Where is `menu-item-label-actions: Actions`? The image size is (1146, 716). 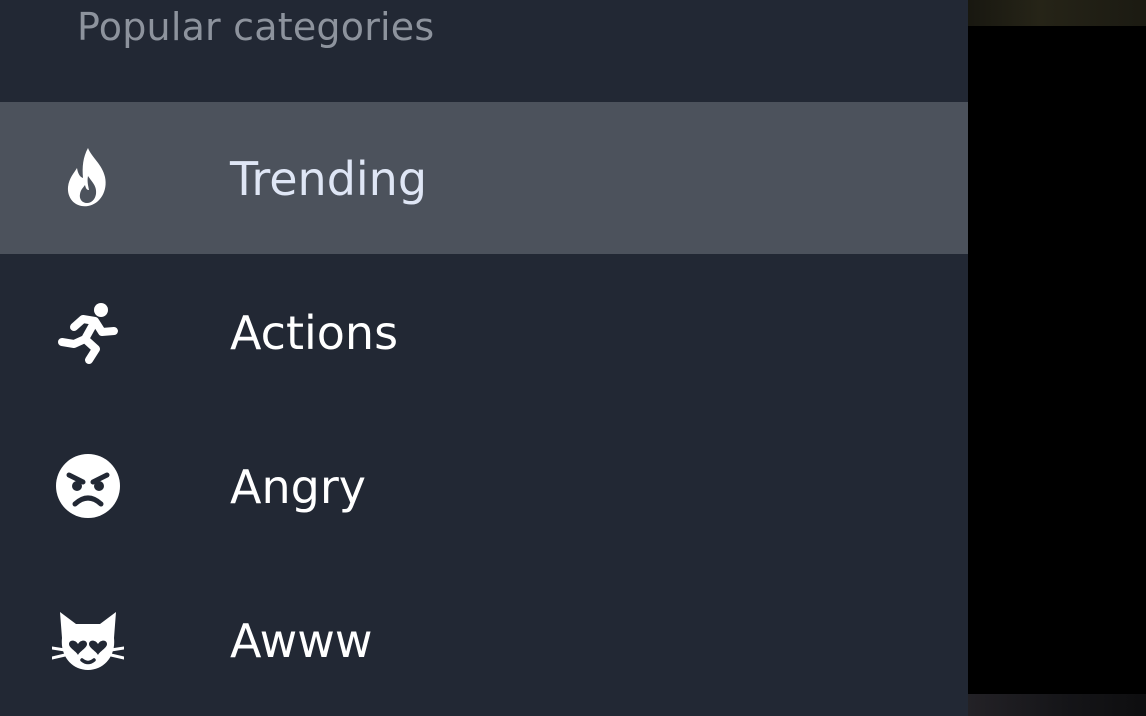
menu-item-label-actions: Actions is located at coordinates (314, 333).